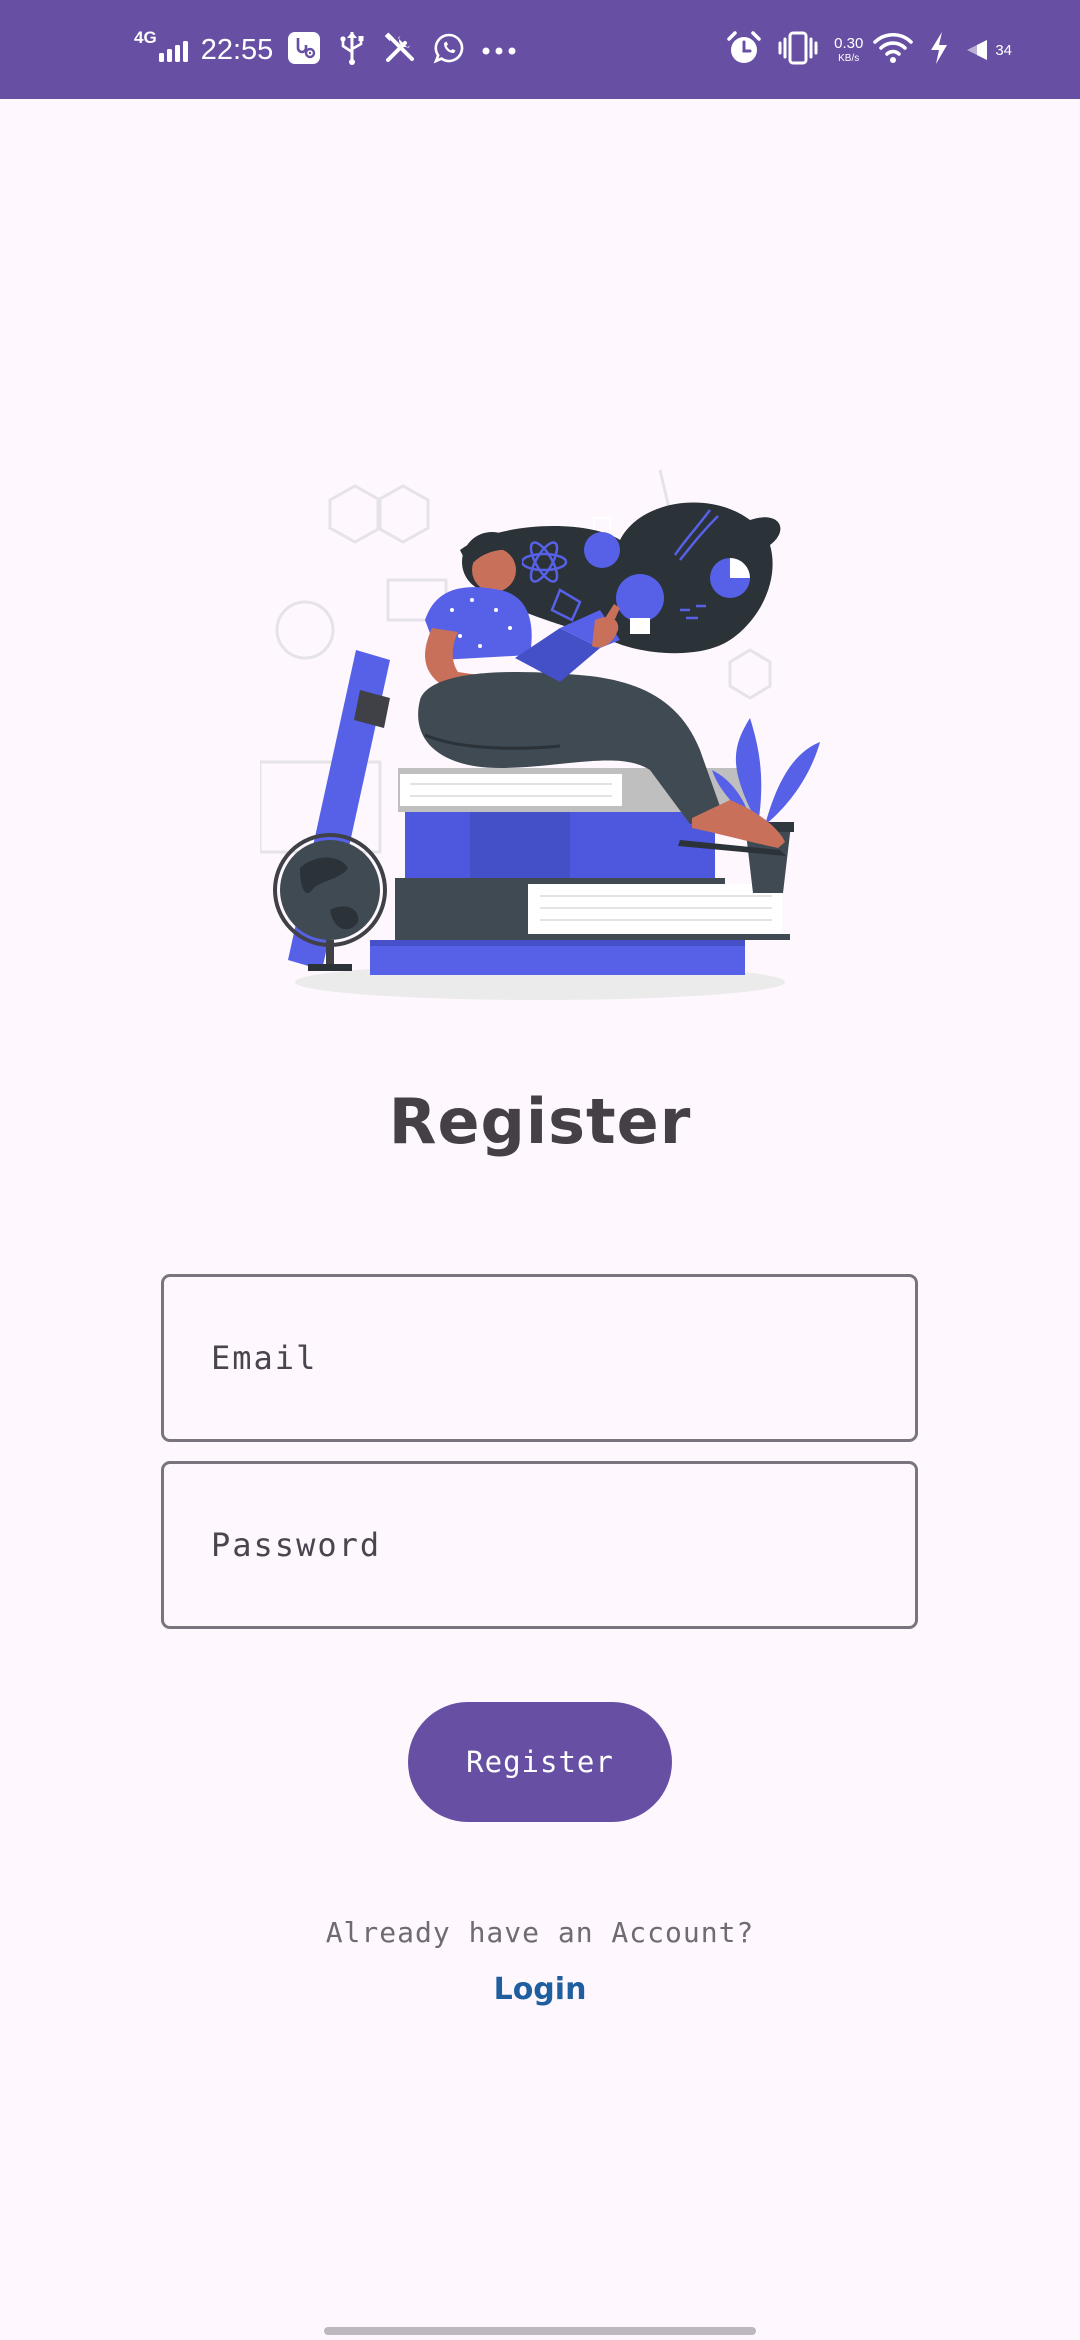  I want to click on password-input, so click(539, 1545).